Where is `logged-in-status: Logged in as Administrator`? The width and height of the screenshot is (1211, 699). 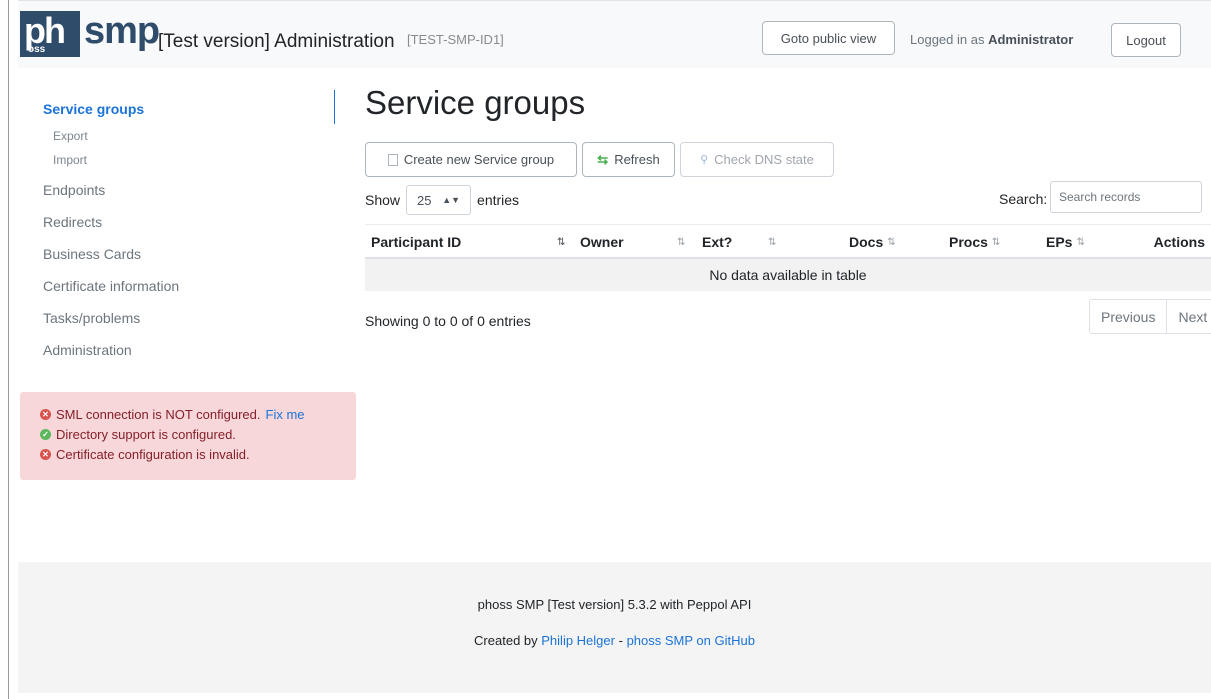
logged-in-status: Logged in as Administrator is located at coordinates (991, 39).